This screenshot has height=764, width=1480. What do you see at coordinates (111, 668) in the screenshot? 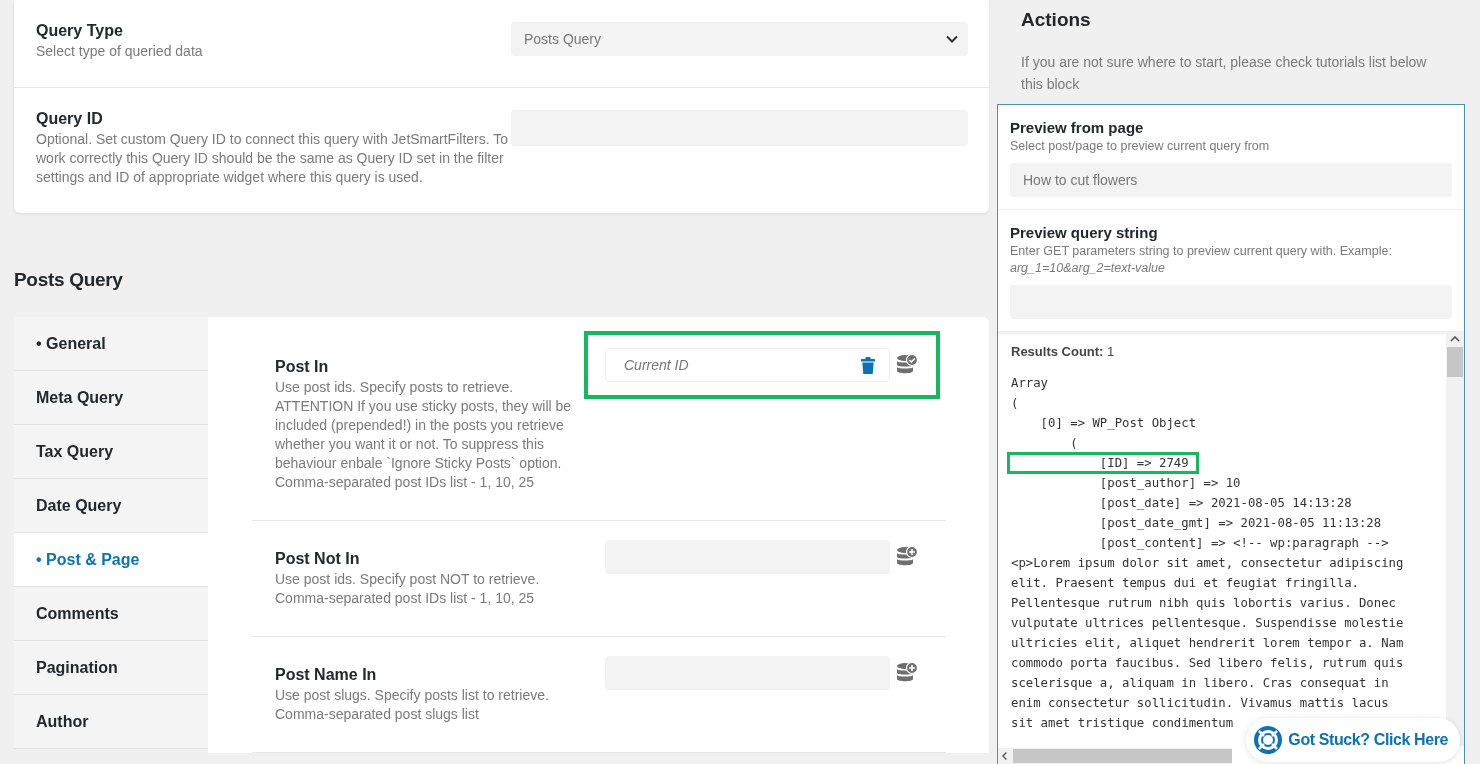
I see `tab: Pagination` at bounding box center [111, 668].